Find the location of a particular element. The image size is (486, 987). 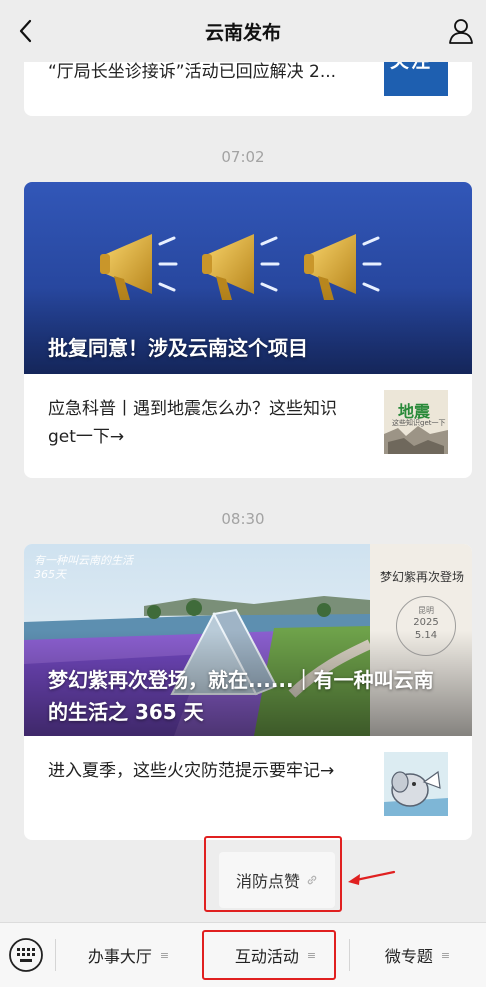

cover-title: 批复同意！涉及云南这个项目 is located at coordinates (178, 348).